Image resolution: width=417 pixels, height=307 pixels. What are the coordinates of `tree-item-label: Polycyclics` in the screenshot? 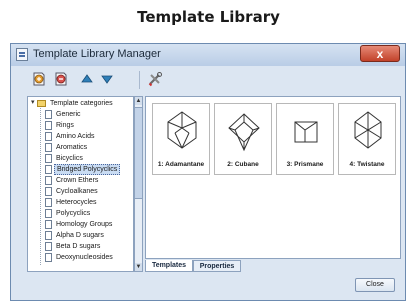 It's located at (73, 213).